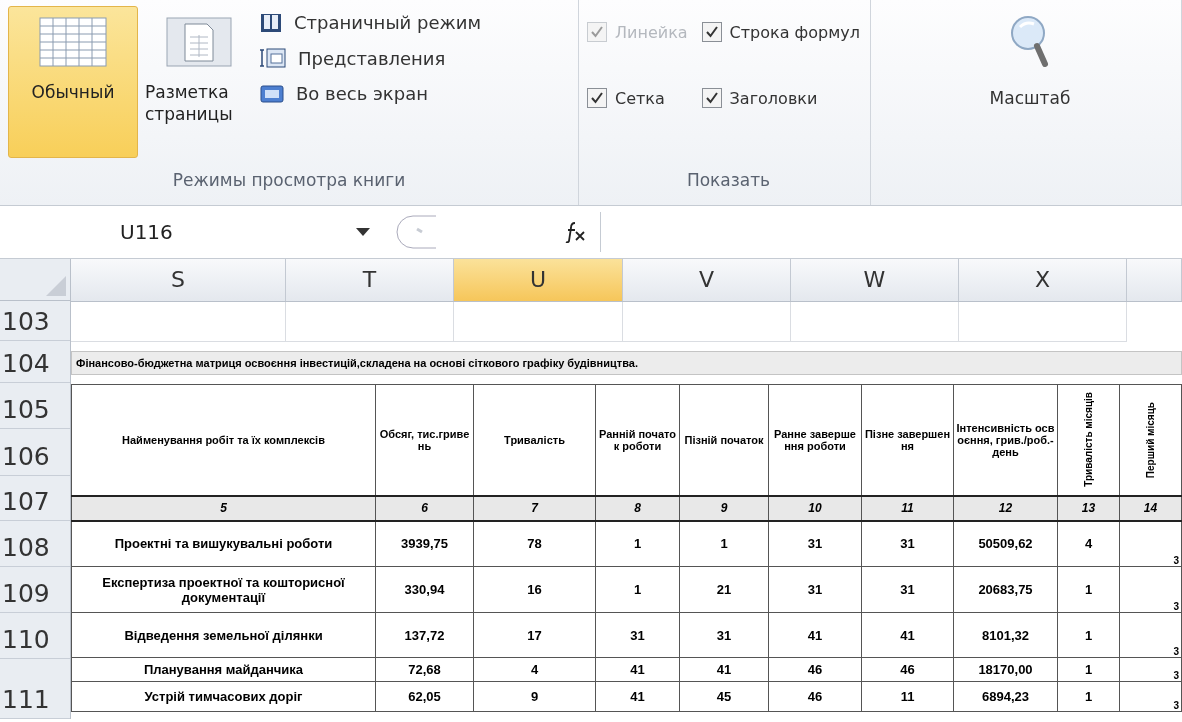 This screenshot has width=1182, height=722. I want to click on table-cell: 14, so click(1150, 508).